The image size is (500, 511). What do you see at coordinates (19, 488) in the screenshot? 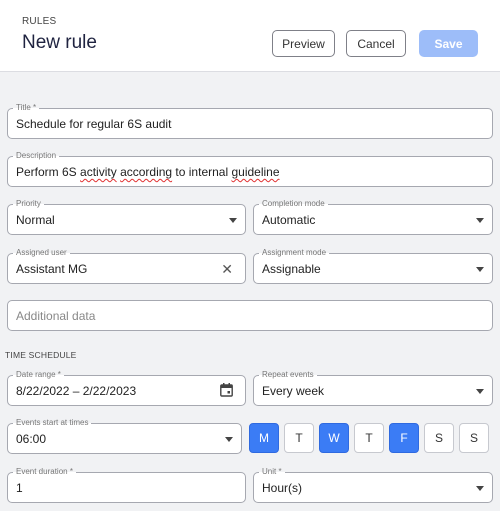
I see `event-duration-field-value: 1` at bounding box center [19, 488].